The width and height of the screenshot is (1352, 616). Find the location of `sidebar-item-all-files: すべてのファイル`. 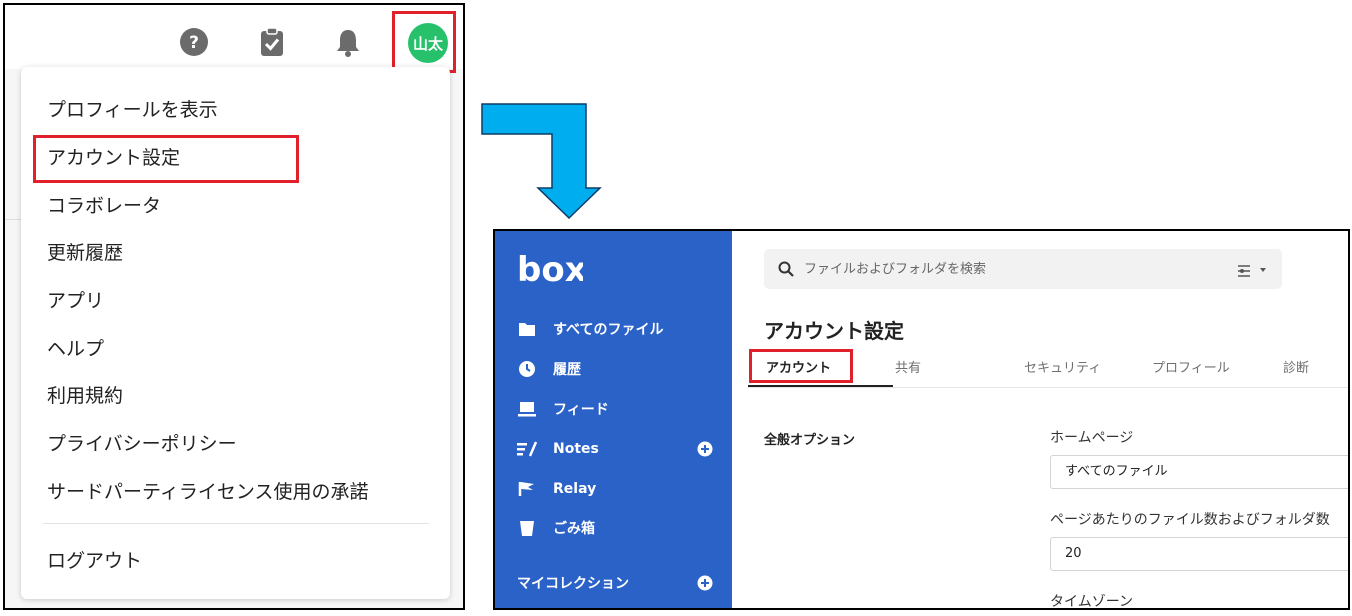

sidebar-item-all-files: すべてのファイル is located at coordinates (590, 329).